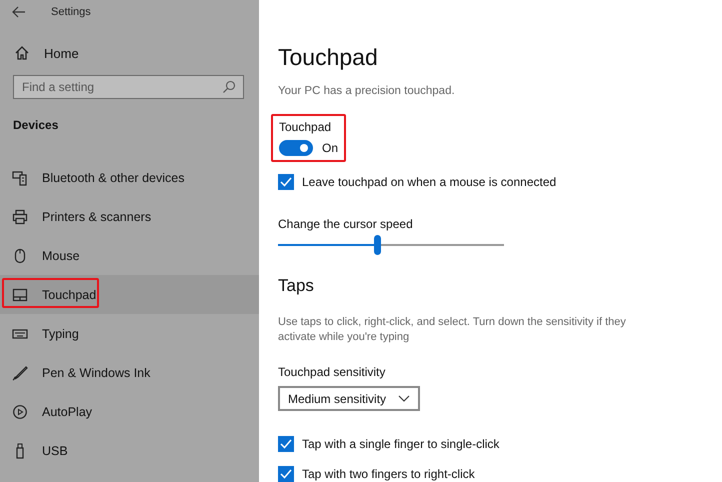 Image resolution: width=722 pixels, height=482 pixels. What do you see at coordinates (305, 127) in the screenshot?
I see `toggle-label: Touchpad` at bounding box center [305, 127].